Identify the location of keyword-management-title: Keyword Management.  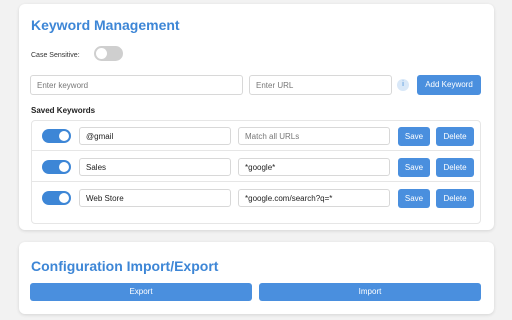
(105, 25).